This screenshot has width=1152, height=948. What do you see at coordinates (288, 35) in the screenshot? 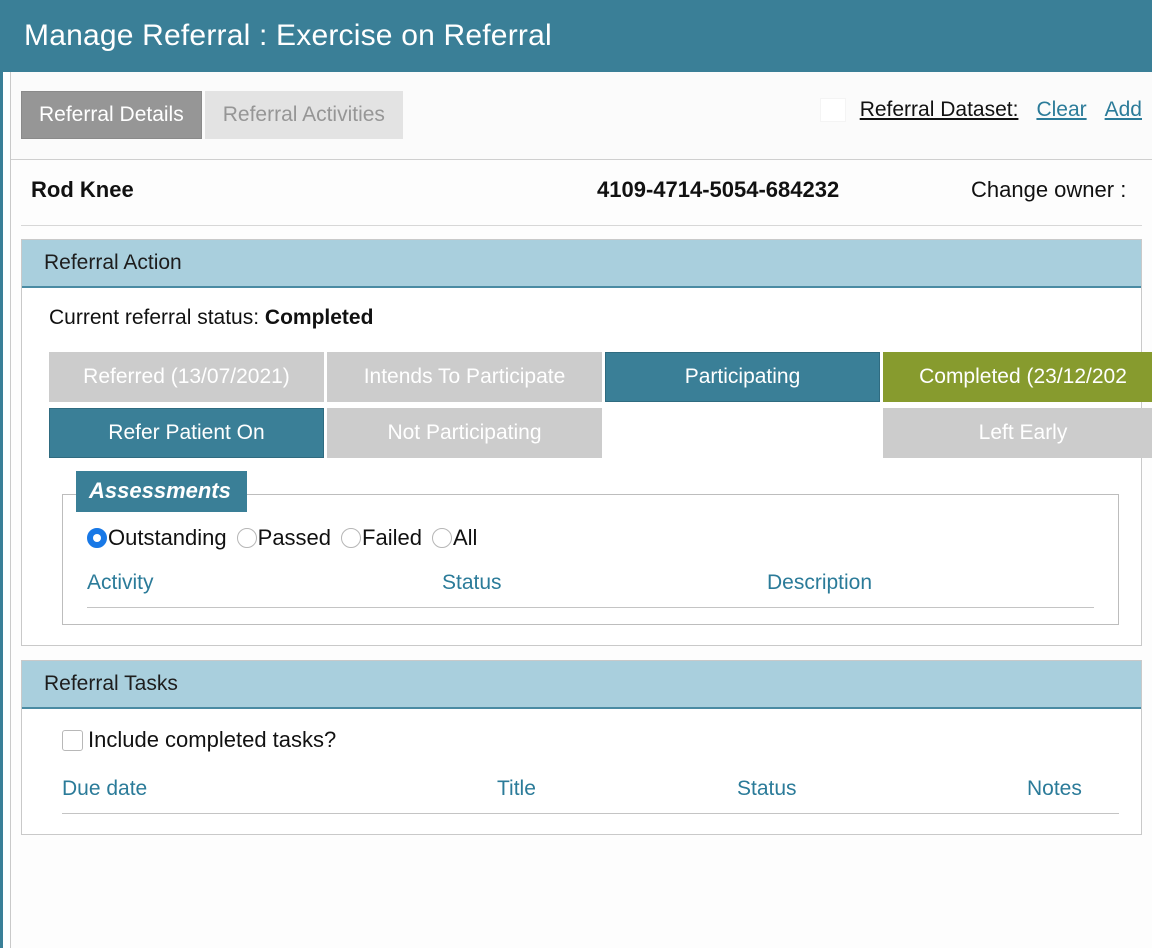
I see `page-title: Manage Referral : Exercise on Referral` at bounding box center [288, 35].